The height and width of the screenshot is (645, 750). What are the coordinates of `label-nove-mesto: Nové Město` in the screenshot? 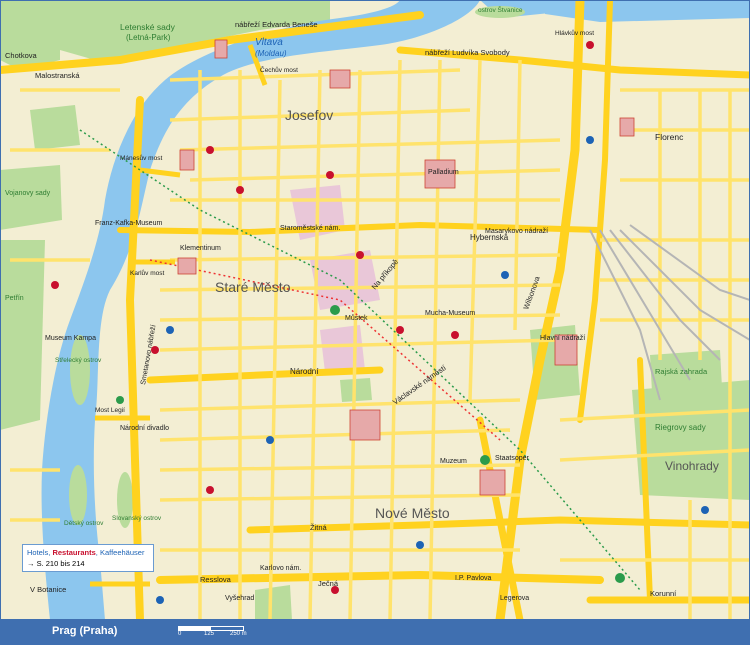 It's located at (412, 513).